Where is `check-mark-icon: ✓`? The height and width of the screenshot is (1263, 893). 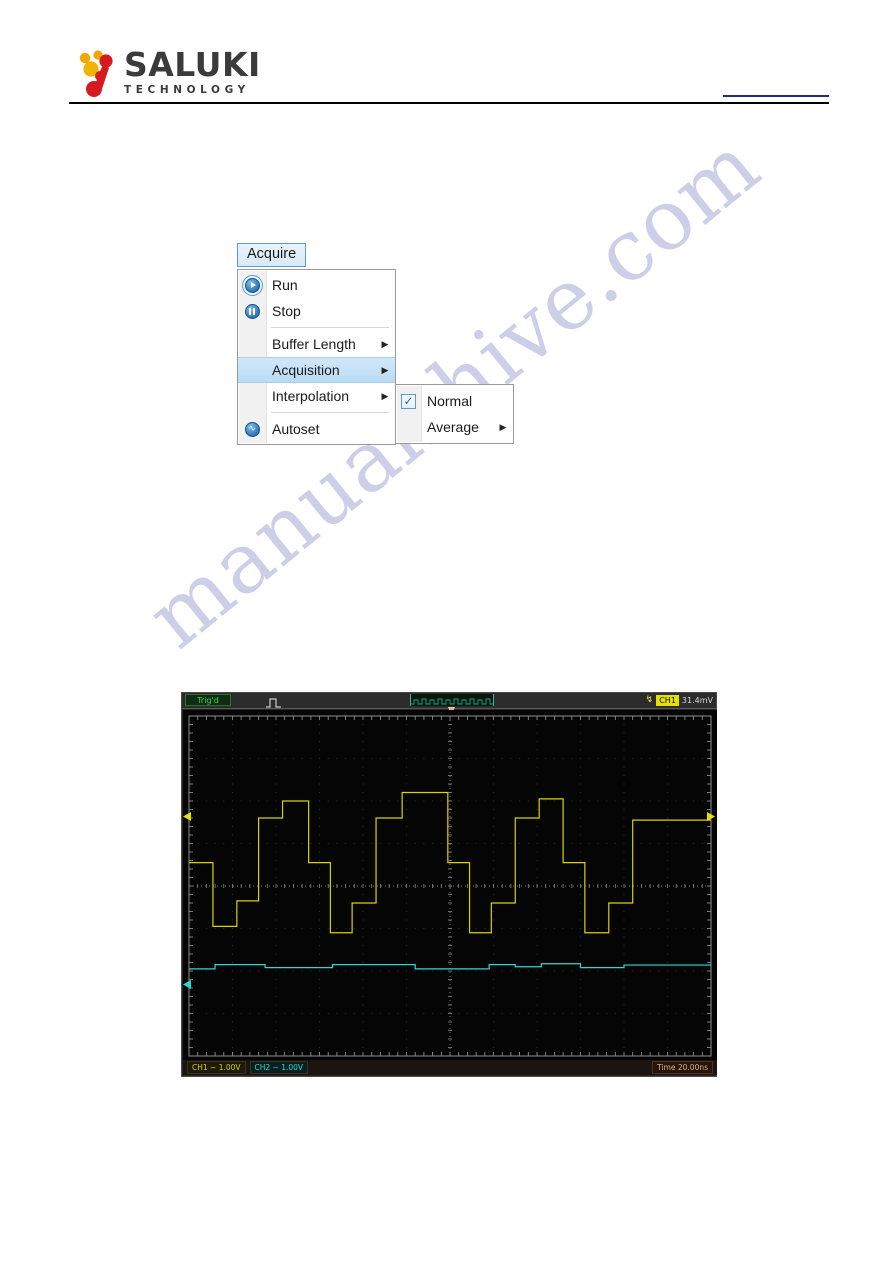 check-mark-icon: ✓ is located at coordinates (408, 401).